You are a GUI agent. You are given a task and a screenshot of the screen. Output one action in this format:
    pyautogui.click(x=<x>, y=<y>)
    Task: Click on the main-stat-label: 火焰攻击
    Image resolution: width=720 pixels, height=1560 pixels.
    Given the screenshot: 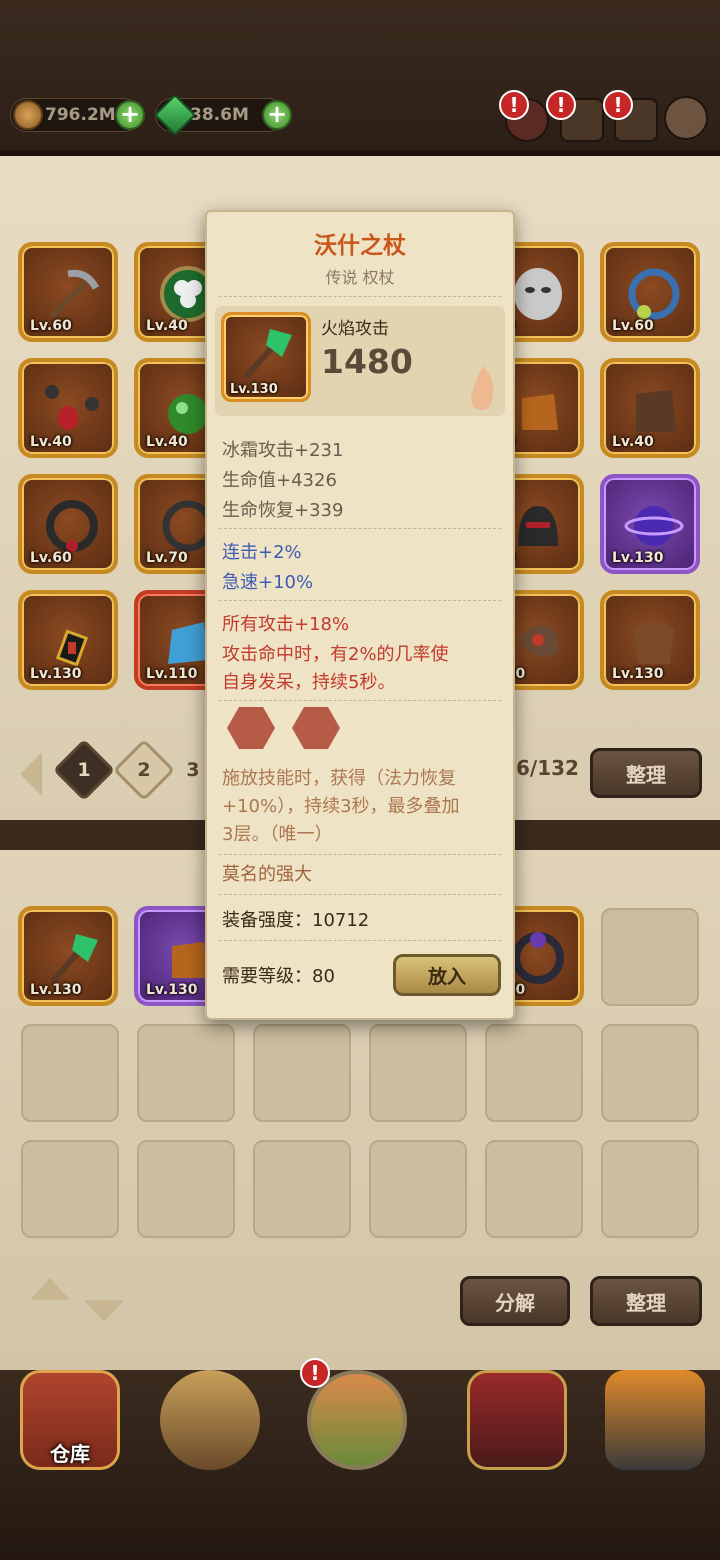 What is the action you would take?
    pyautogui.click(x=355, y=329)
    